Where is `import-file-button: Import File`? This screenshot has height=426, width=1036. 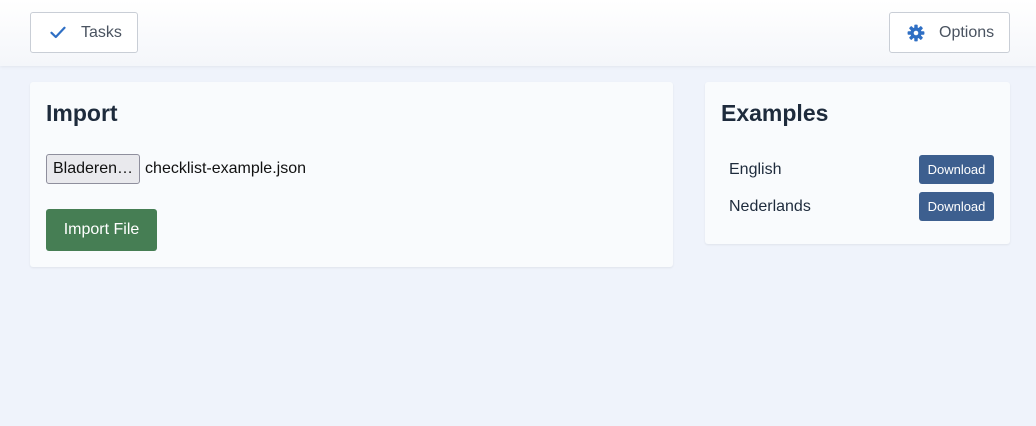
import-file-button: Import File is located at coordinates (101, 230).